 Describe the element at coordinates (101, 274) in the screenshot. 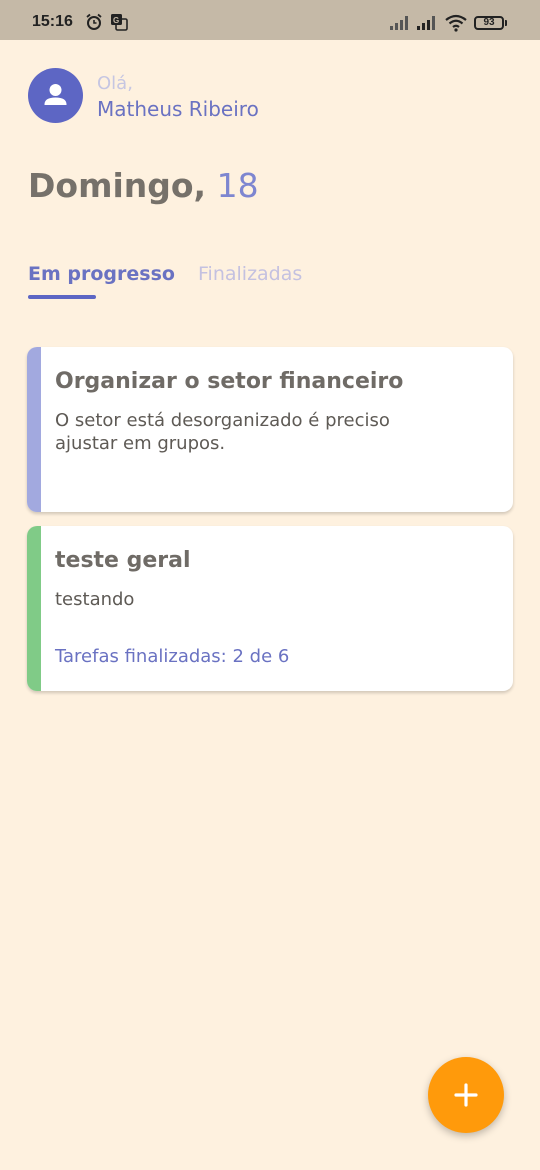

I see `tab-em-progresso: Em progresso` at that location.